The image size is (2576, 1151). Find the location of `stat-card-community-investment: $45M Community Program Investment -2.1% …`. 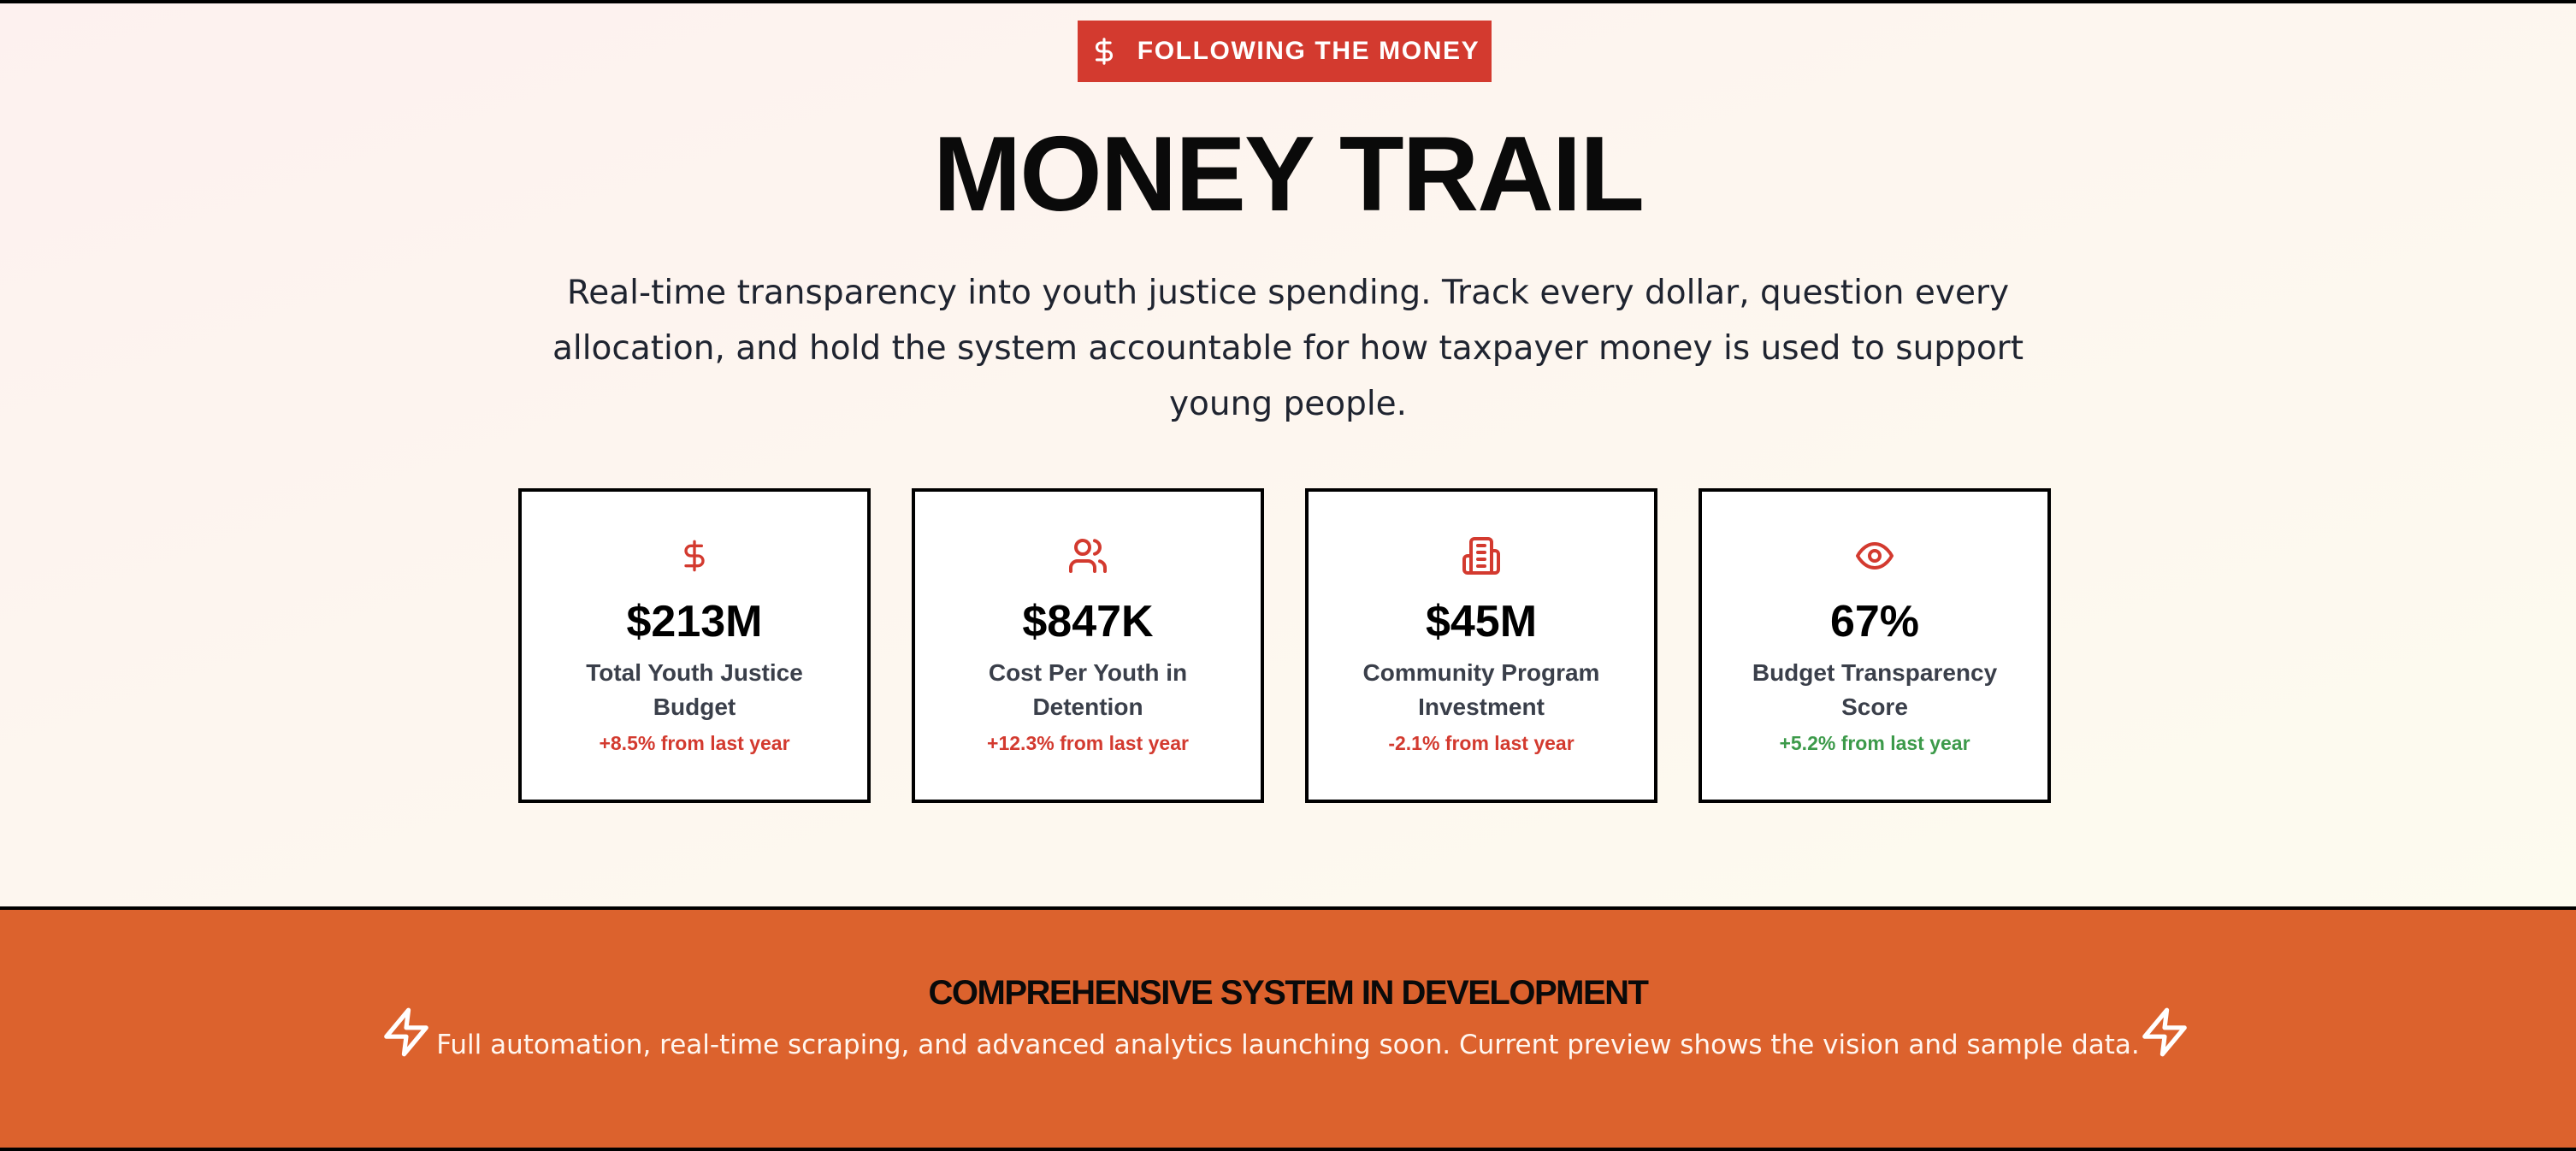

stat-card-community-investment: $45M Community Program Investment -2.1% … is located at coordinates (1481, 645).